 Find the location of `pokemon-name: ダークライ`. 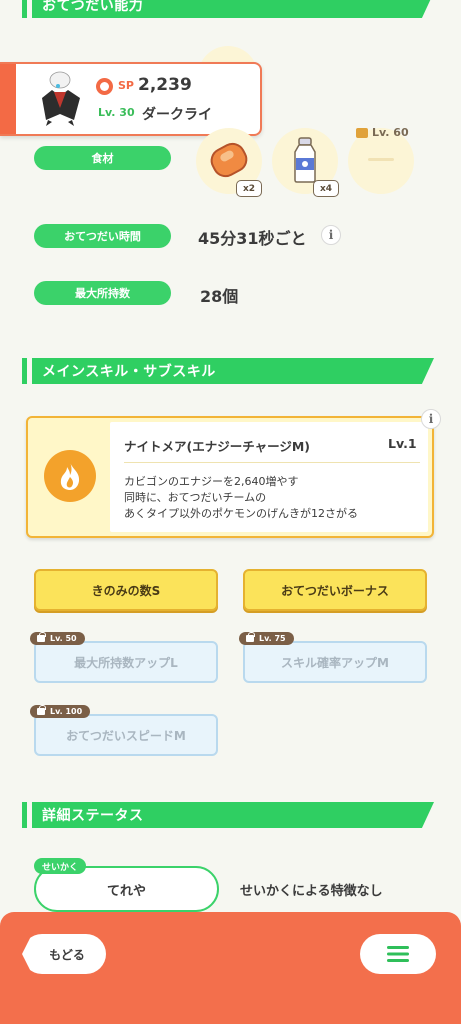

pokemon-name: ダークライ is located at coordinates (177, 115).